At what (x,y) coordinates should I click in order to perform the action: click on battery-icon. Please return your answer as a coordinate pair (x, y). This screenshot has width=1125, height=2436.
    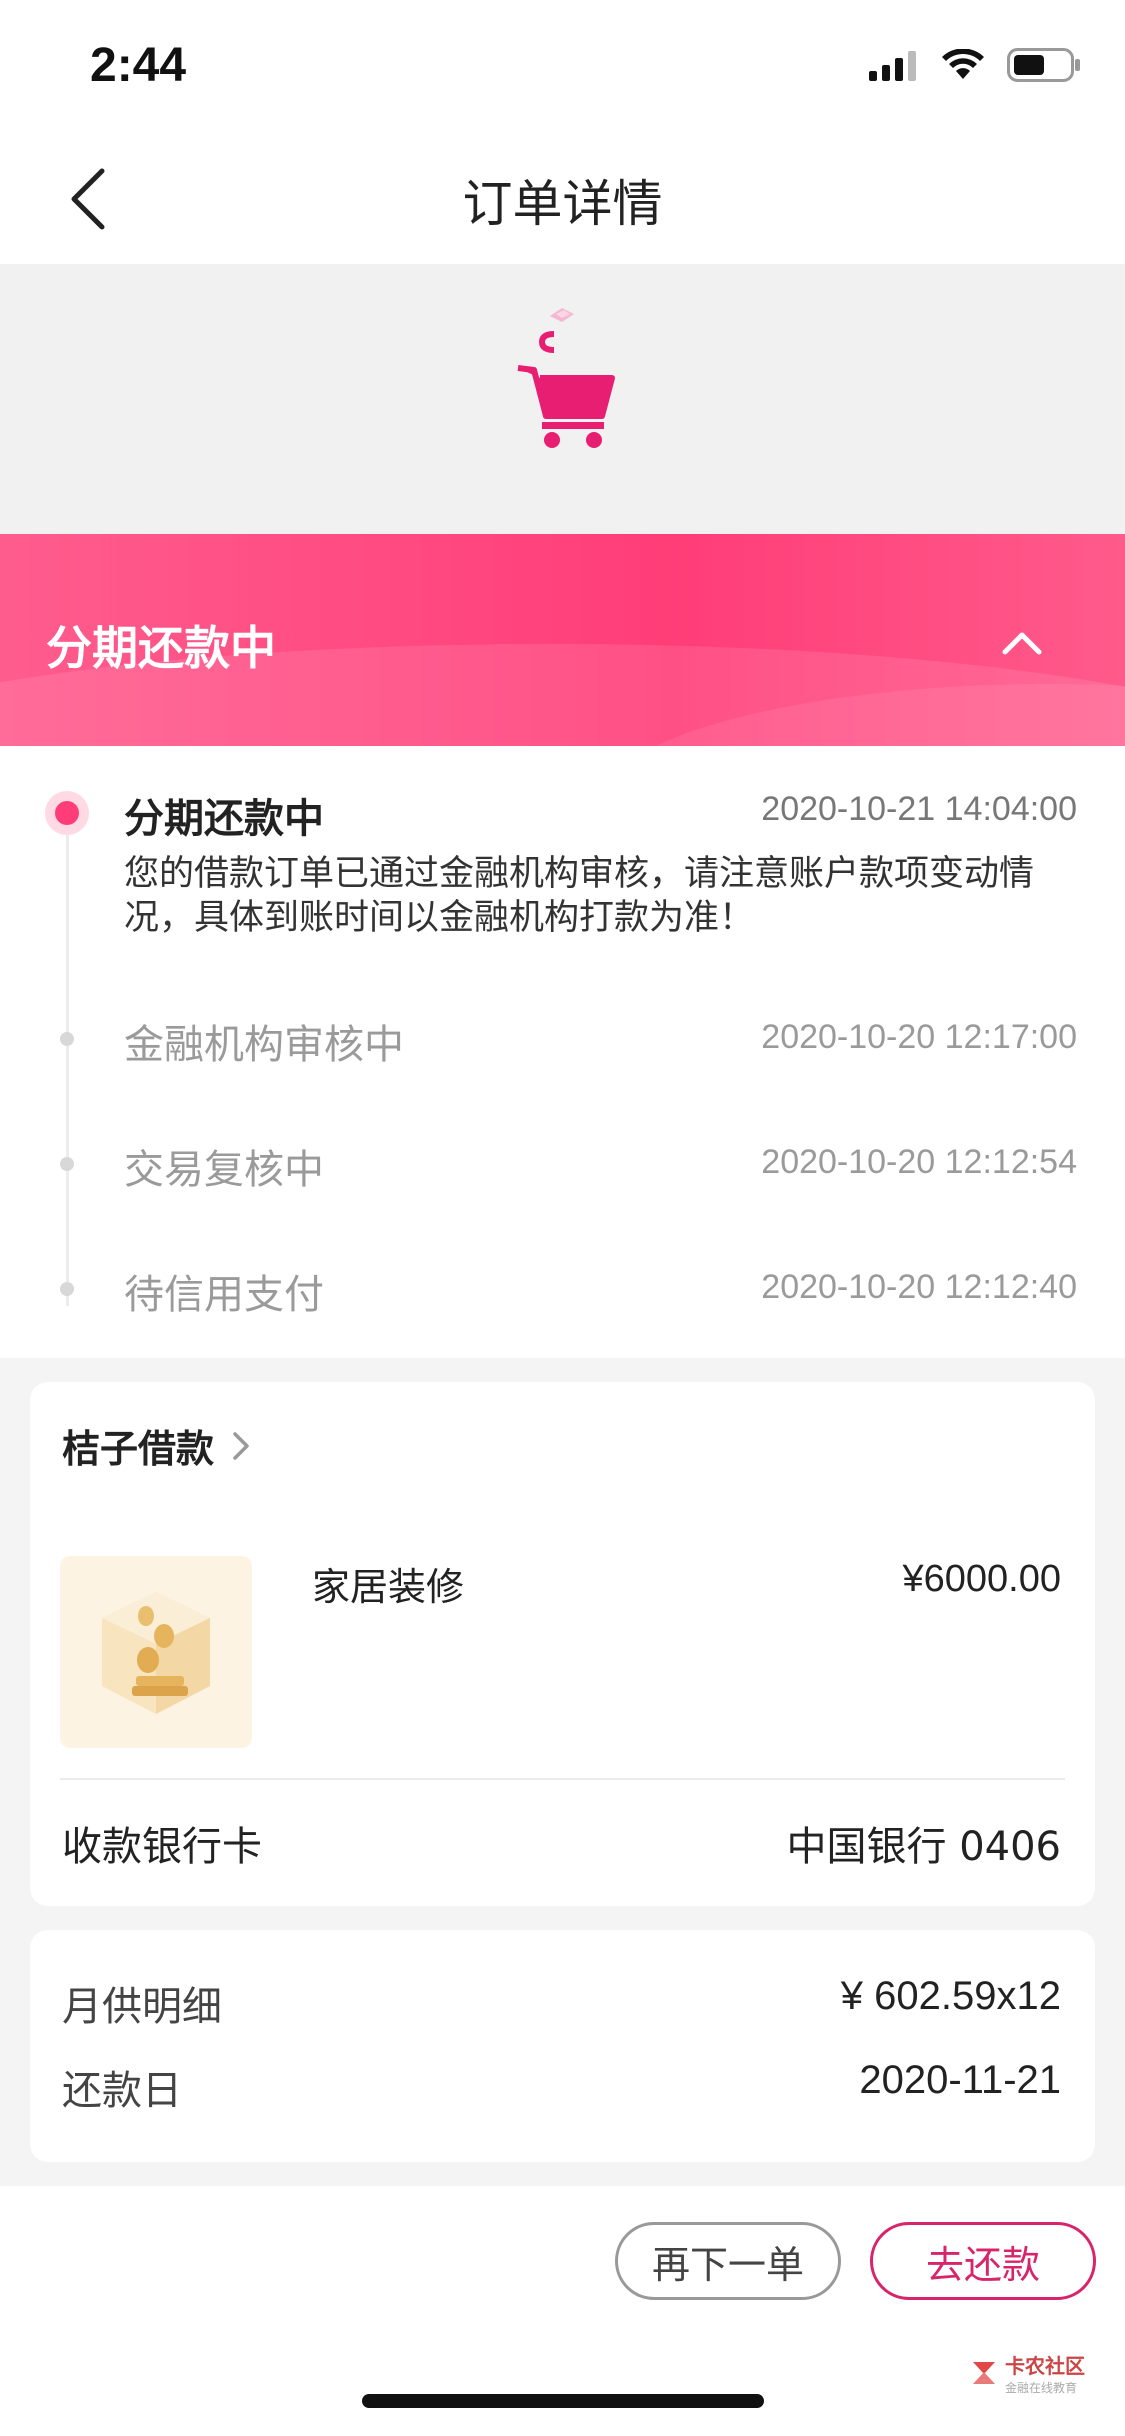
    Looking at the image, I should click on (1043, 65).